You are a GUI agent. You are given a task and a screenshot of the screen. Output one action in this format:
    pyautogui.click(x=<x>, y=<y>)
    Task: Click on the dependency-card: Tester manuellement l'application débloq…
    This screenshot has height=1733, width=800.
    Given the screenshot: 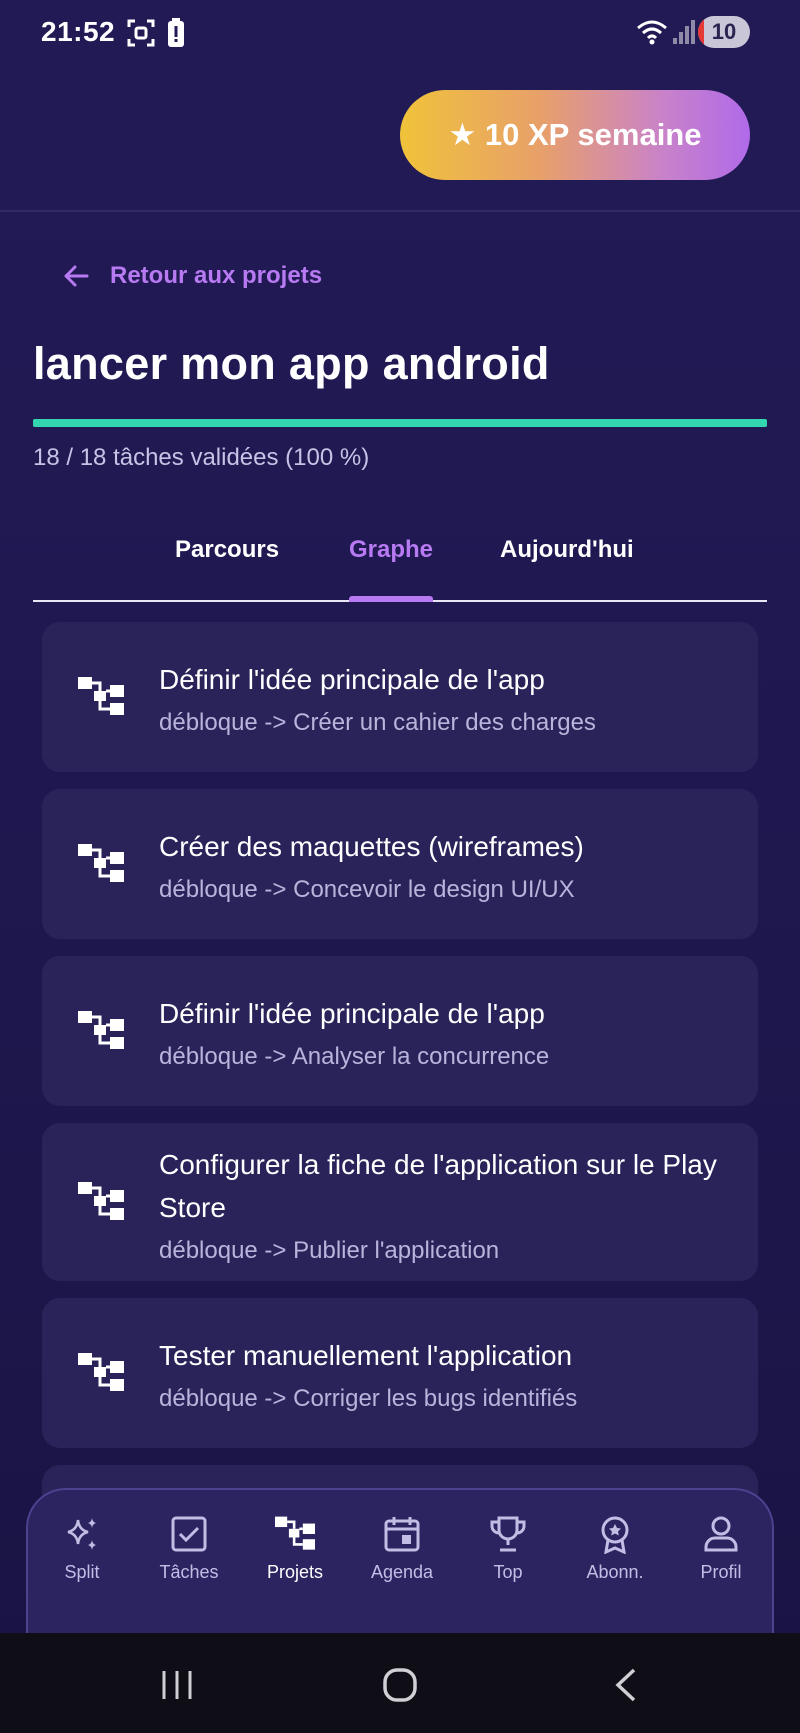 What is the action you would take?
    pyautogui.click(x=400, y=1373)
    